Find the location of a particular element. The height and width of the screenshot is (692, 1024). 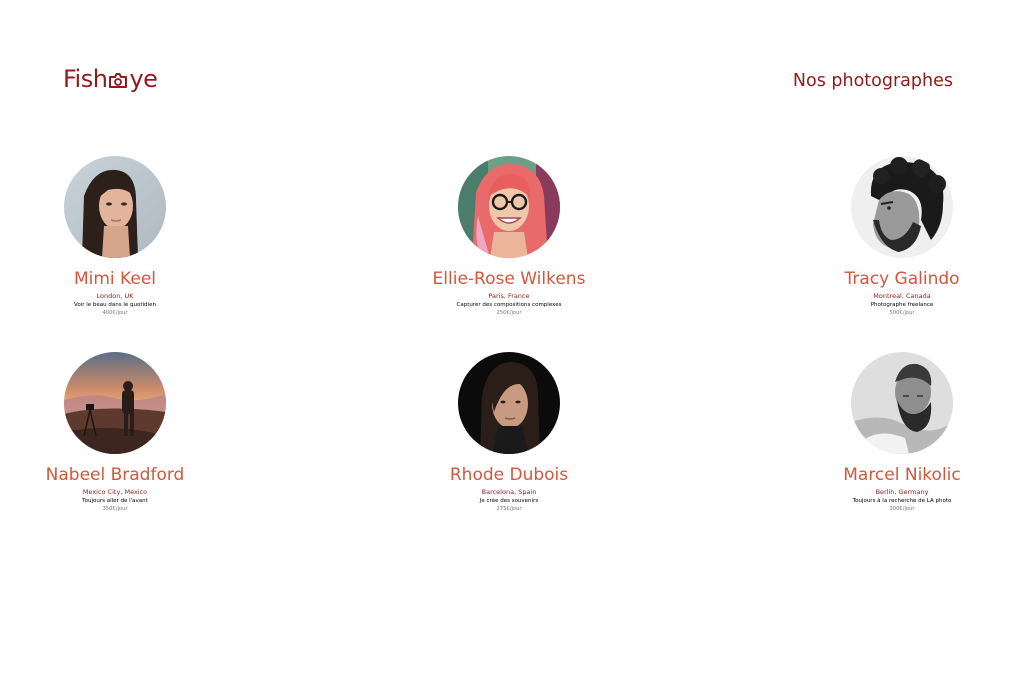

photographer-tagline: Capturer des compositions complexes is located at coordinates (509, 305).